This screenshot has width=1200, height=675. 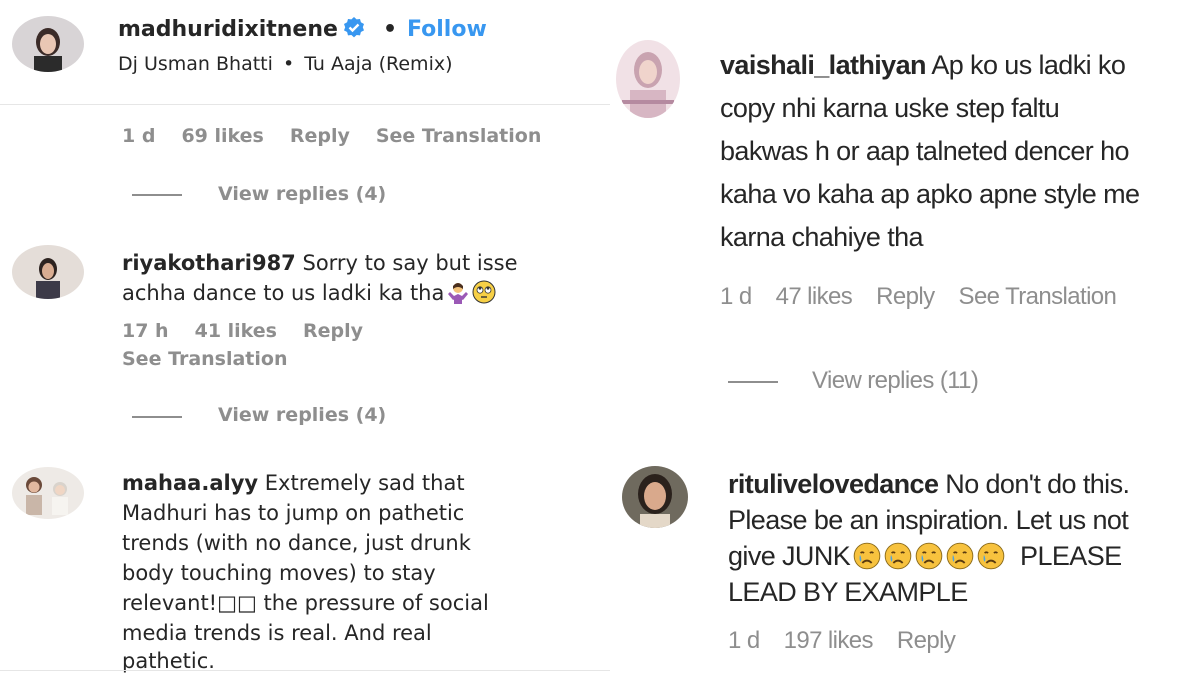 I want to click on comment-username: ritulivelovedance, so click(x=833, y=484).